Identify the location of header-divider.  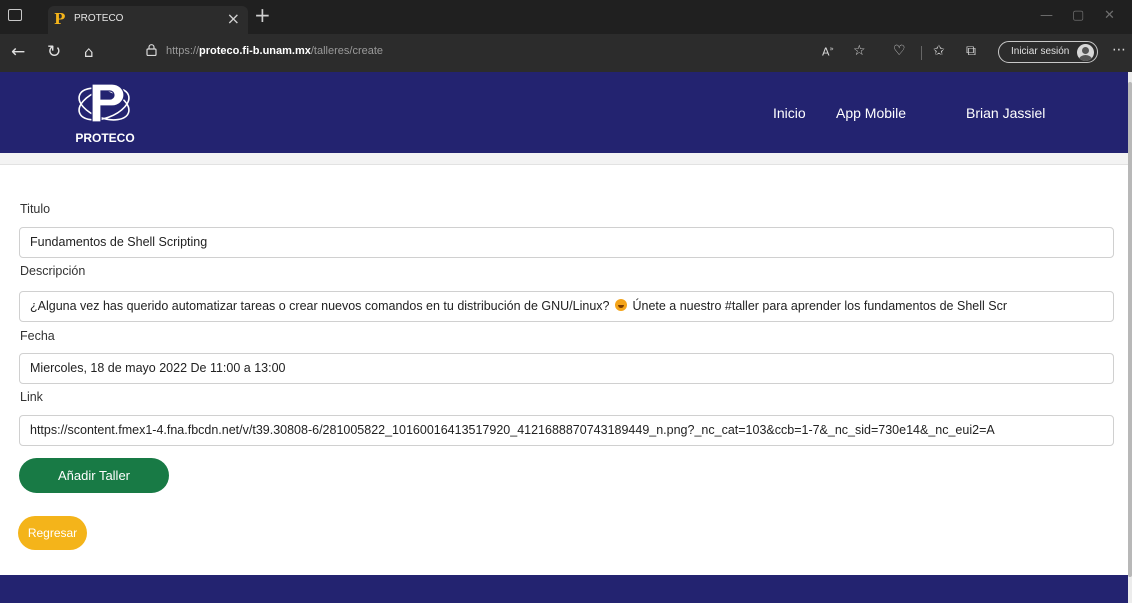
(564, 159).